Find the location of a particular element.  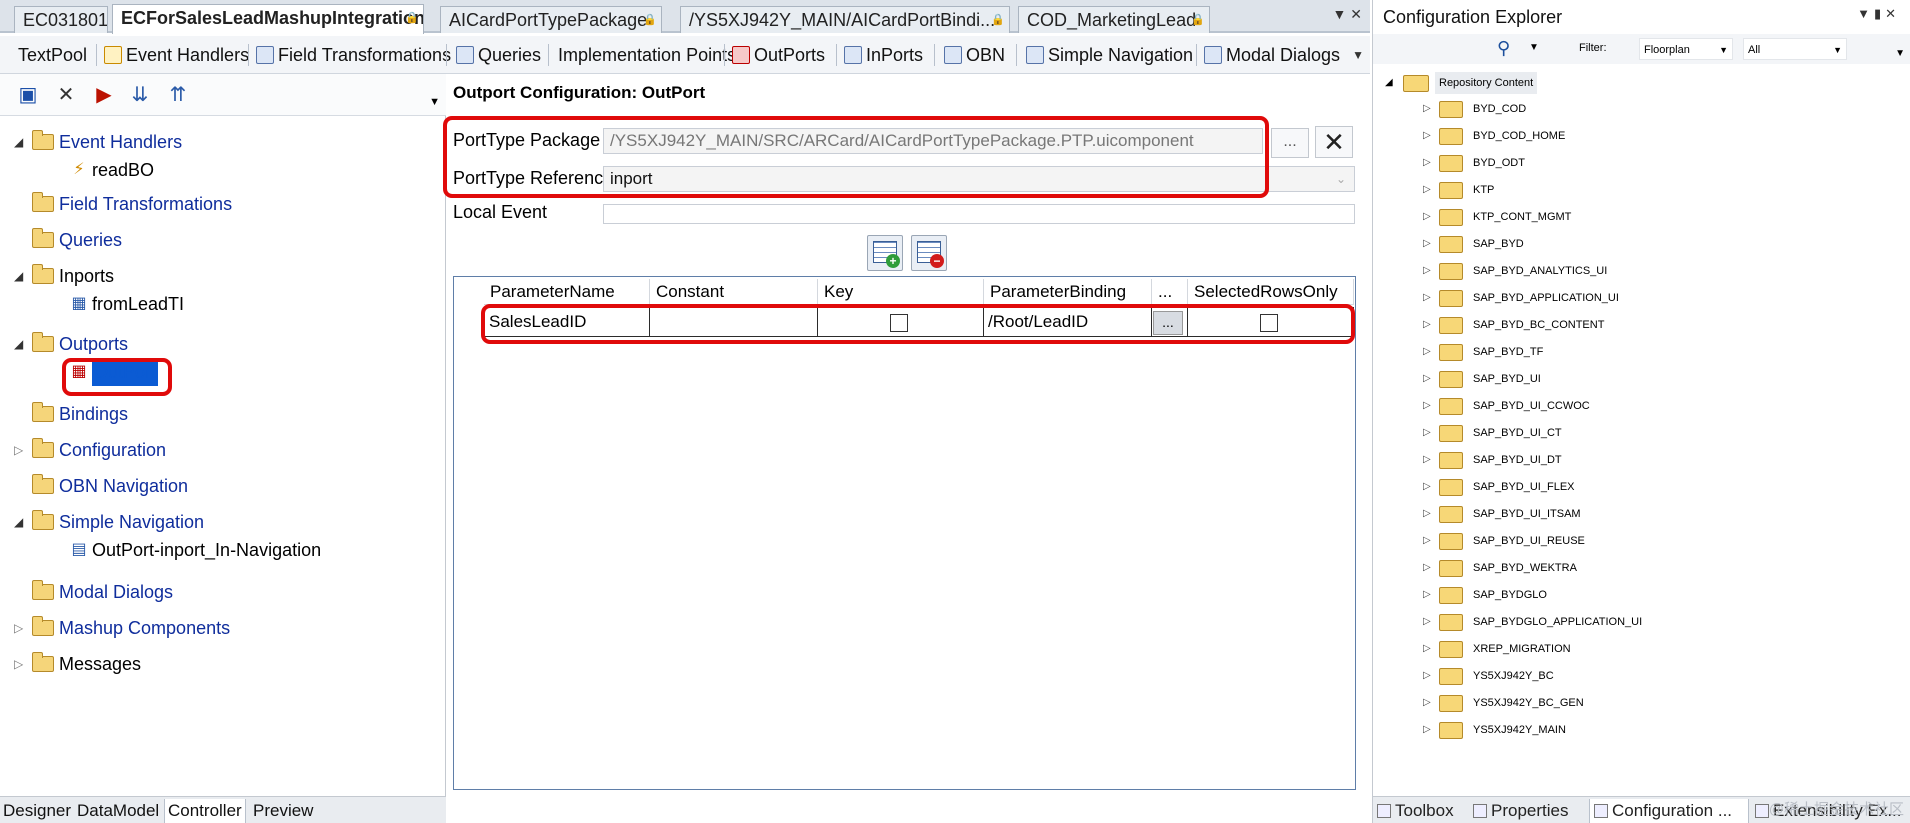

column-header: SelectedRowsOnly is located at coordinates (1271, 292).